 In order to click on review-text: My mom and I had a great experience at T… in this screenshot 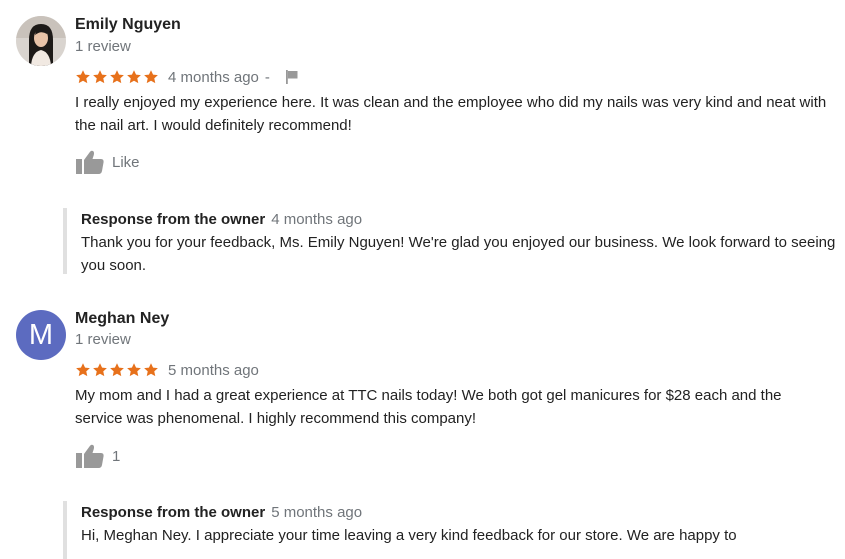, I will do `click(428, 407)`.